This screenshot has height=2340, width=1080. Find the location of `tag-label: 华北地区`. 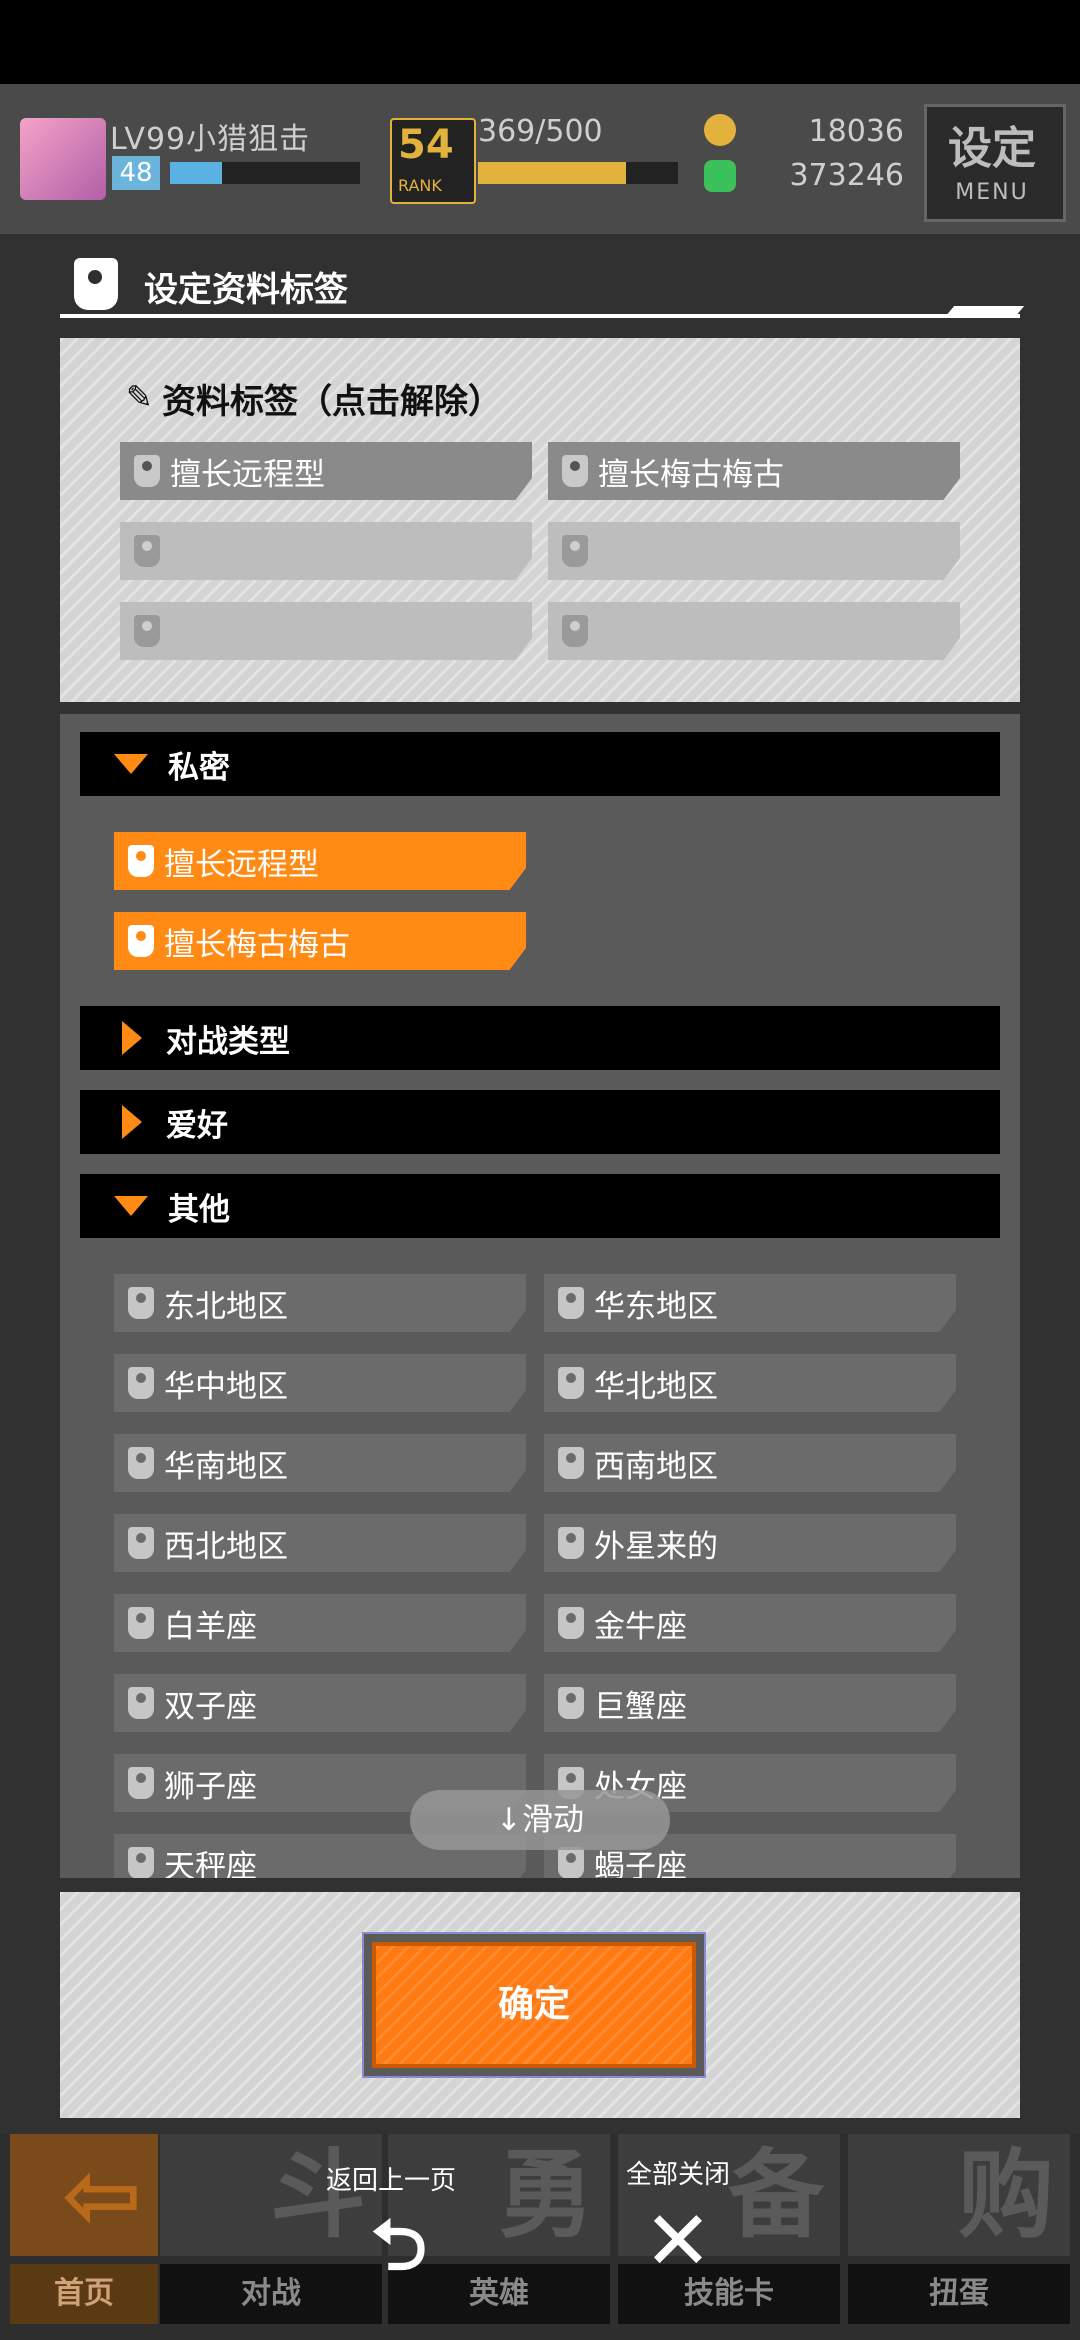

tag-label: 华北地区 is located at coordinates (656, 1386).